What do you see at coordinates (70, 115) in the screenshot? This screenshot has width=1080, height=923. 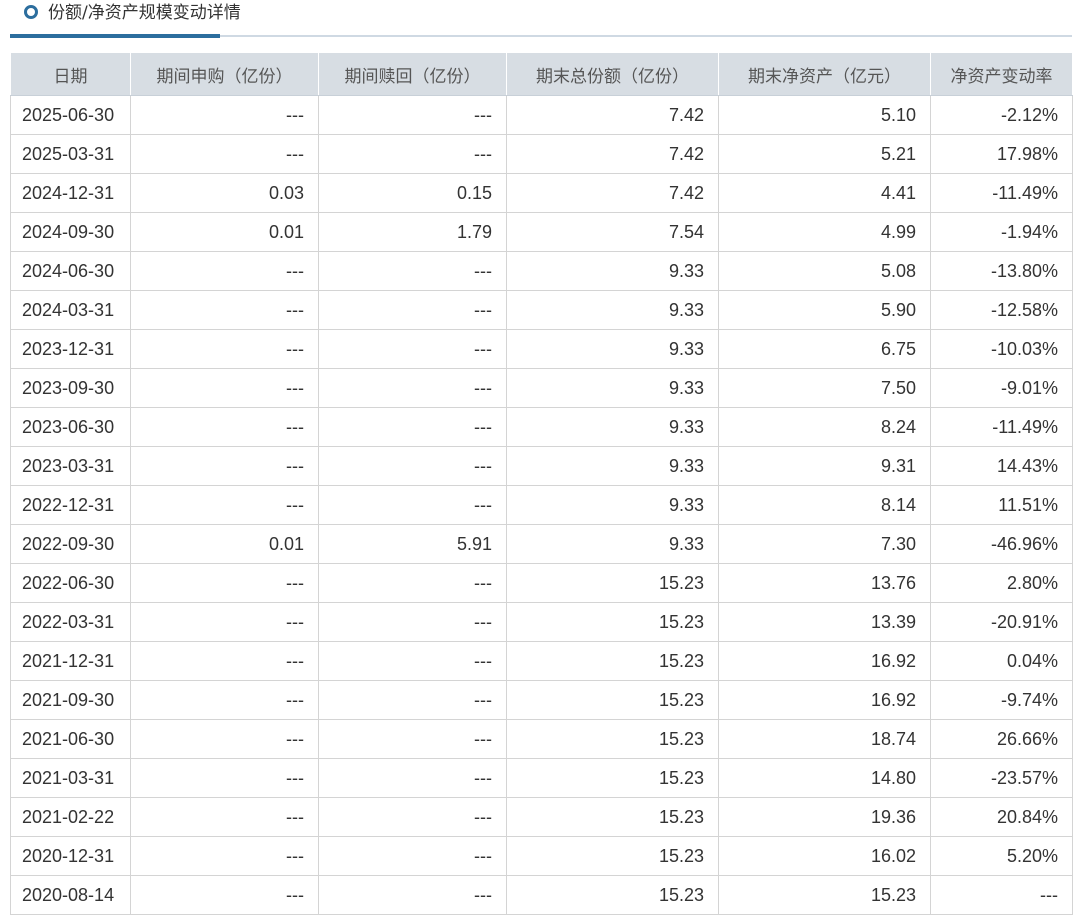 I see `cell-date: 2025-06-30` at bounding box center [70, 115].